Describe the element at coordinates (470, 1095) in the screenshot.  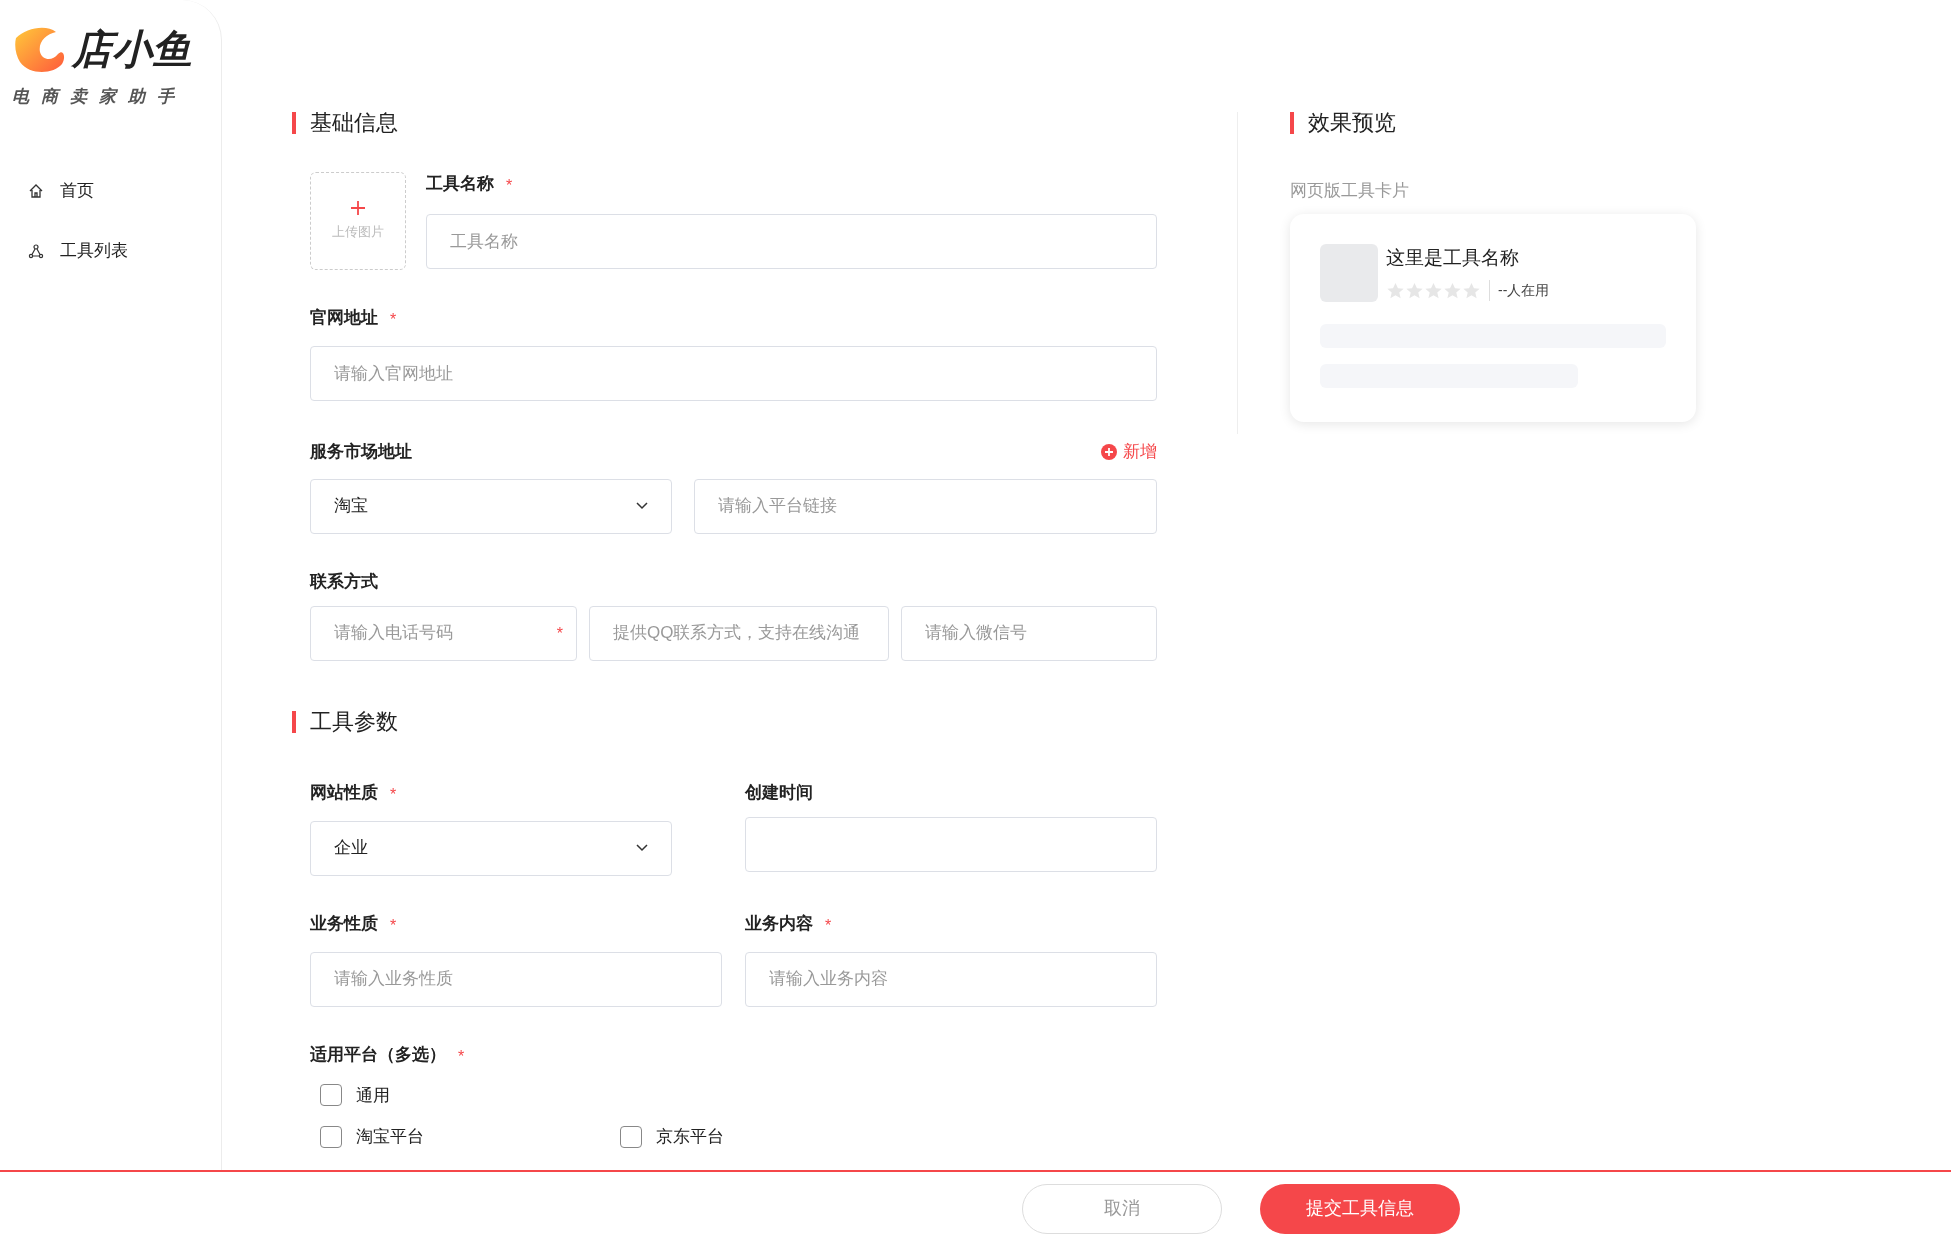
I see `platform-checkbox: 通用` at that location.